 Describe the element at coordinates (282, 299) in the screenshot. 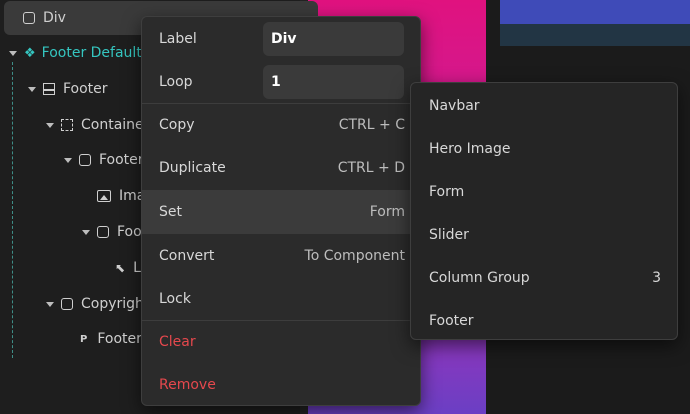

I see `lock-menu-item: Lock` at that location.